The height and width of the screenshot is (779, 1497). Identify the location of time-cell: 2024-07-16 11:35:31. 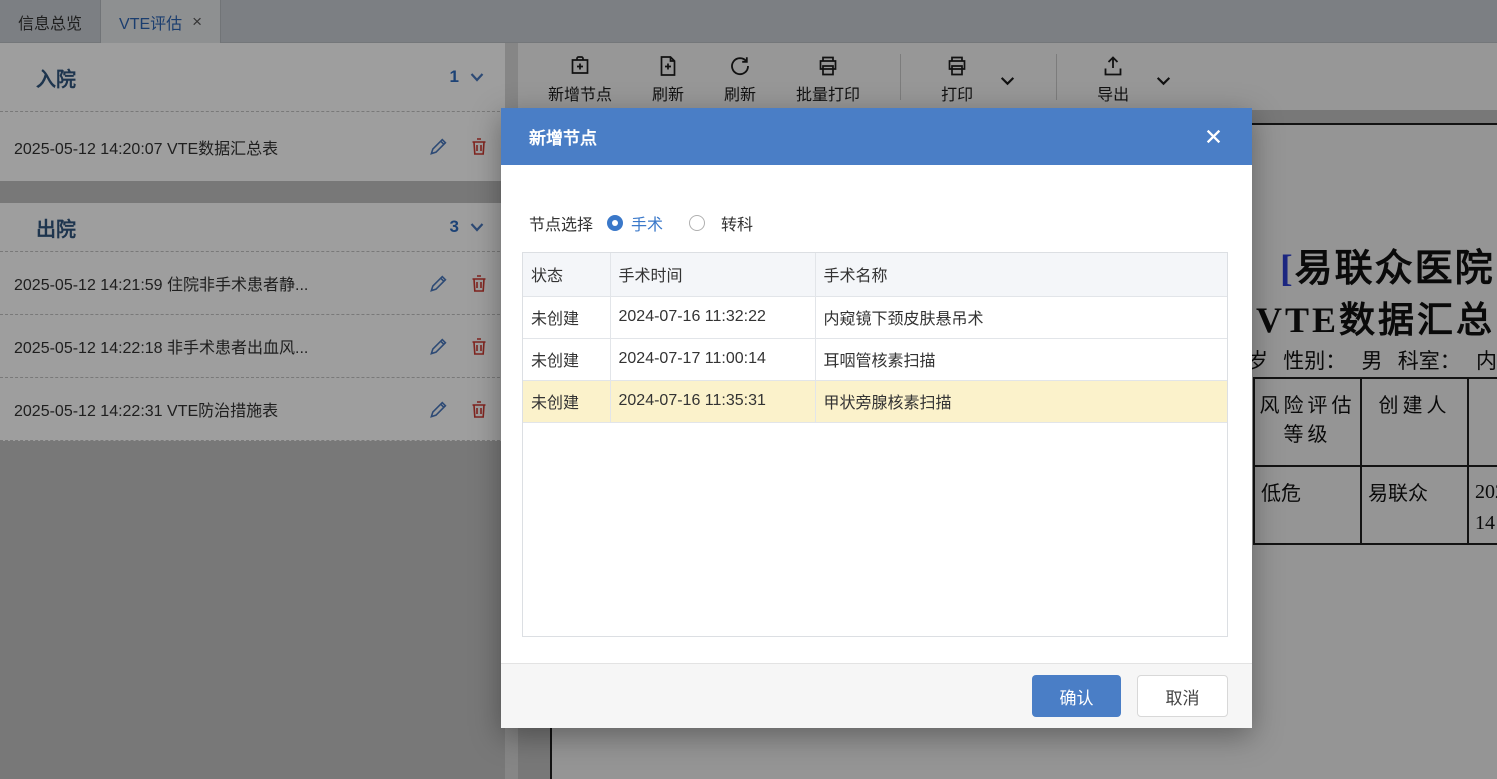
(713, 401).